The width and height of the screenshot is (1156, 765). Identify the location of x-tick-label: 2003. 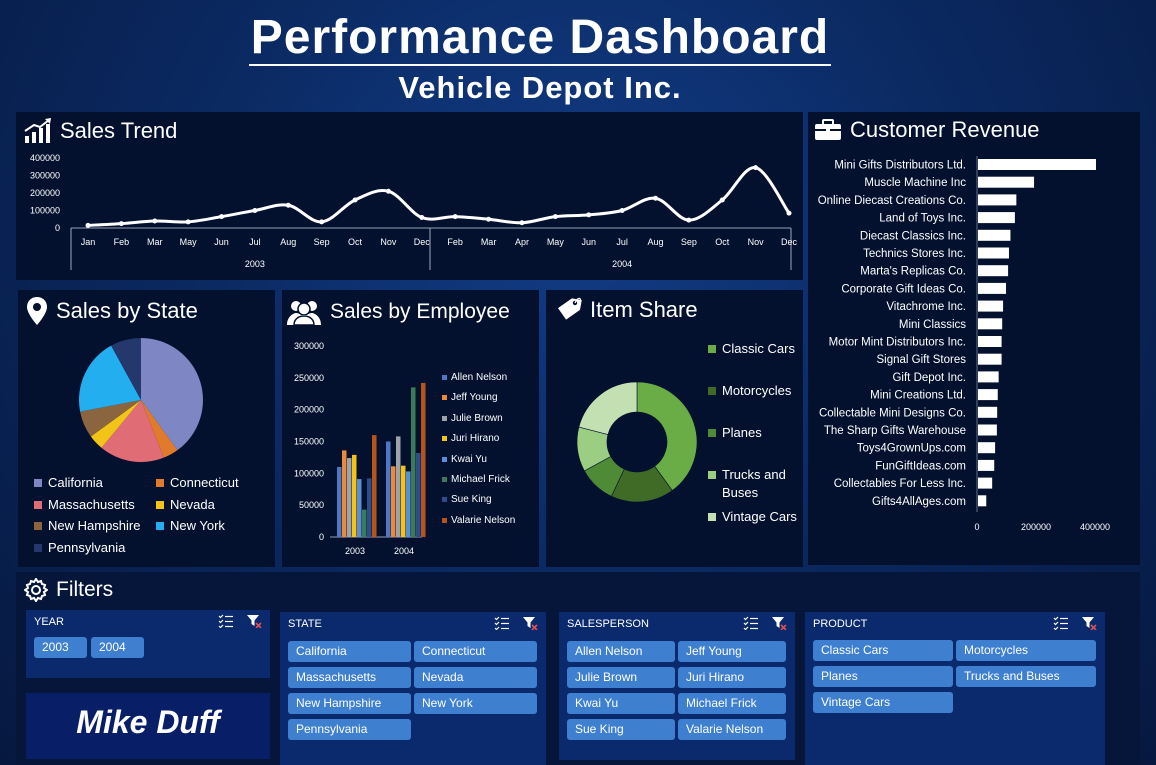
(355, 551).